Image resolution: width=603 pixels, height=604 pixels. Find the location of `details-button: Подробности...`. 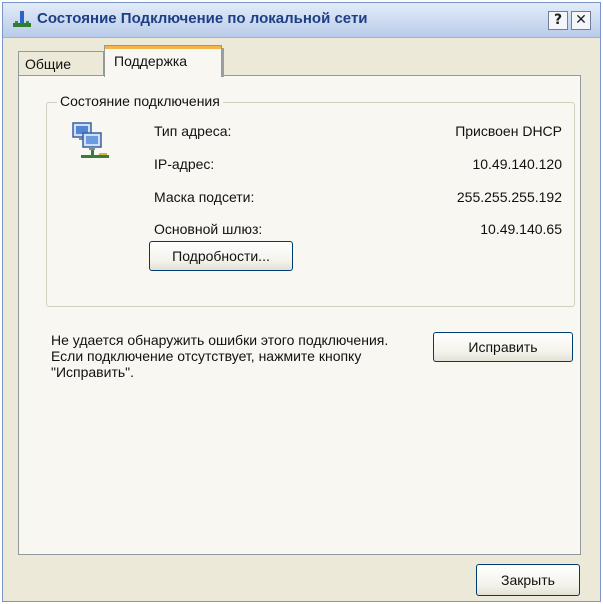

details-button: Подробности... is located at coordinates (221, 256).